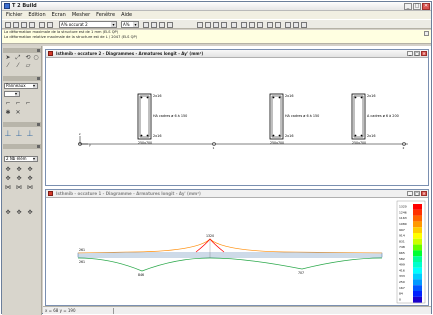  Describe the element at coordinates (426, 33) in the screenshot. I see `message-close-button` at that location.